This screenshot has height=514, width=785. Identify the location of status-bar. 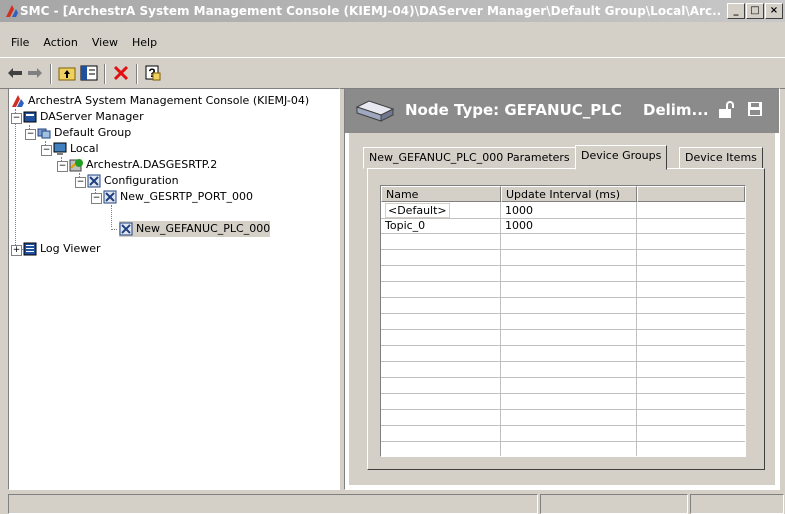
(392, 503).